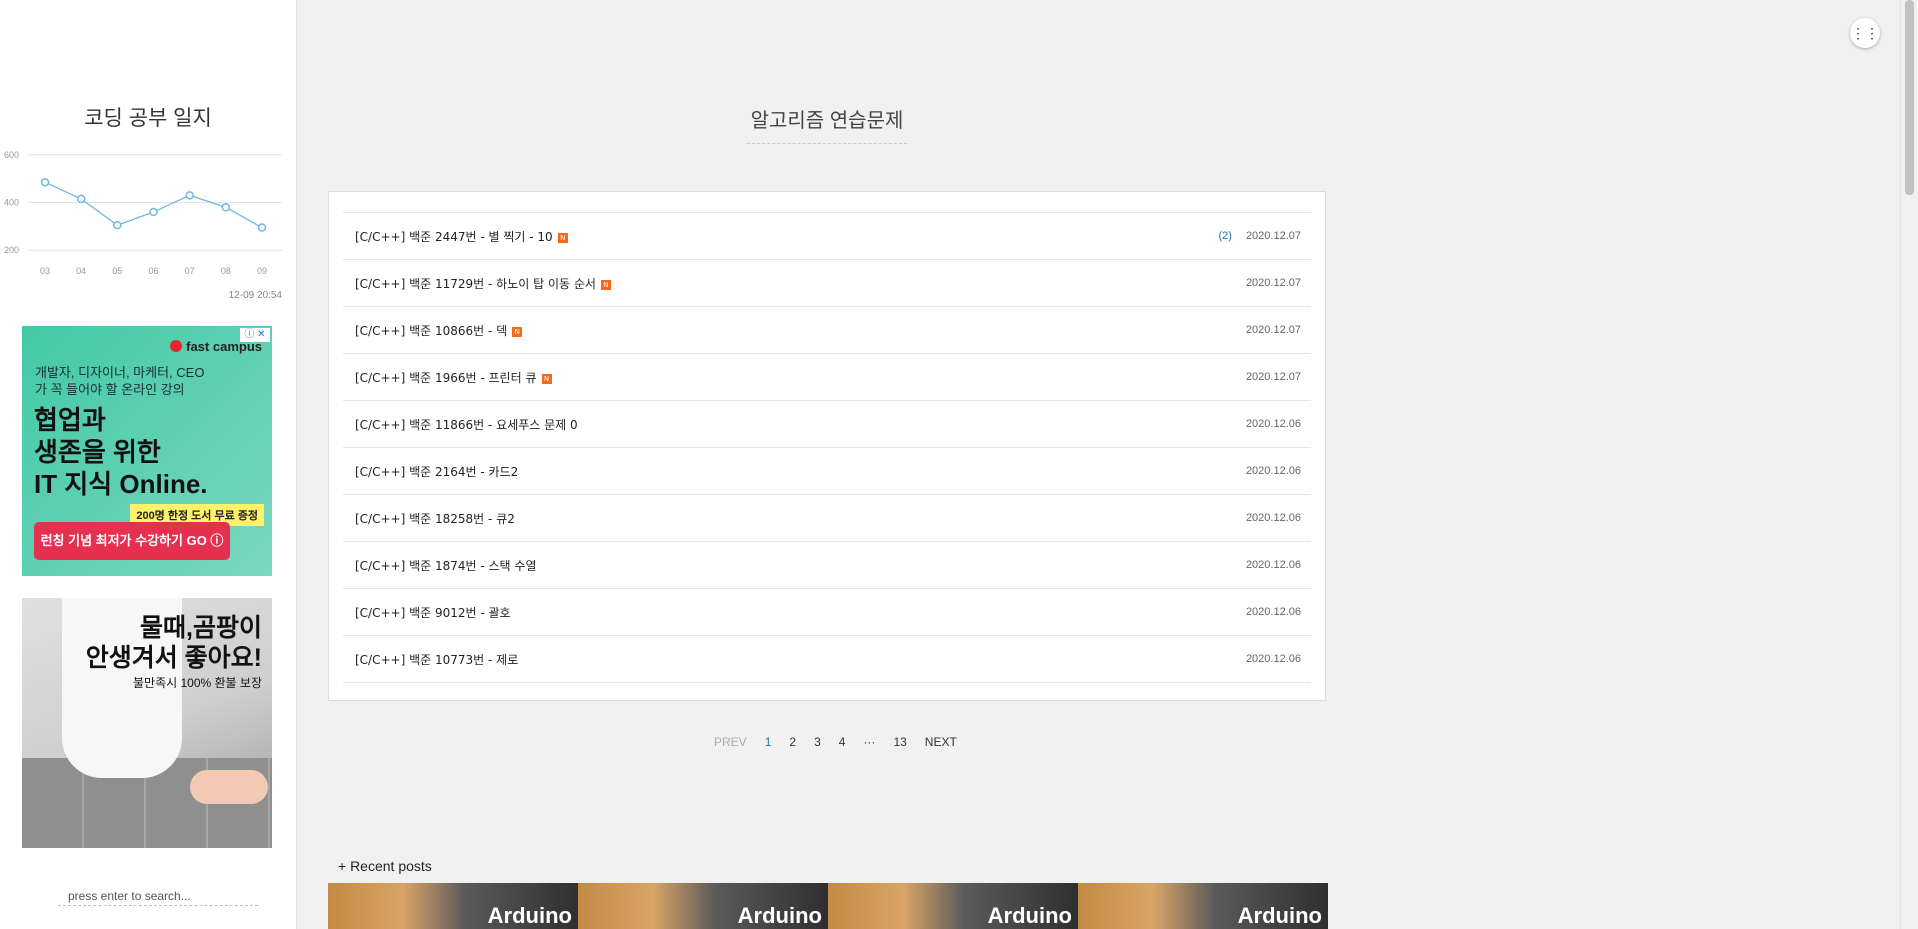 This screenshot has height=929, width=1918. What do you see at coordinates (255, 295) in the screenshot?
I see `chart-timestamp: 12-09 20:54` at bounding box center [255, 295].